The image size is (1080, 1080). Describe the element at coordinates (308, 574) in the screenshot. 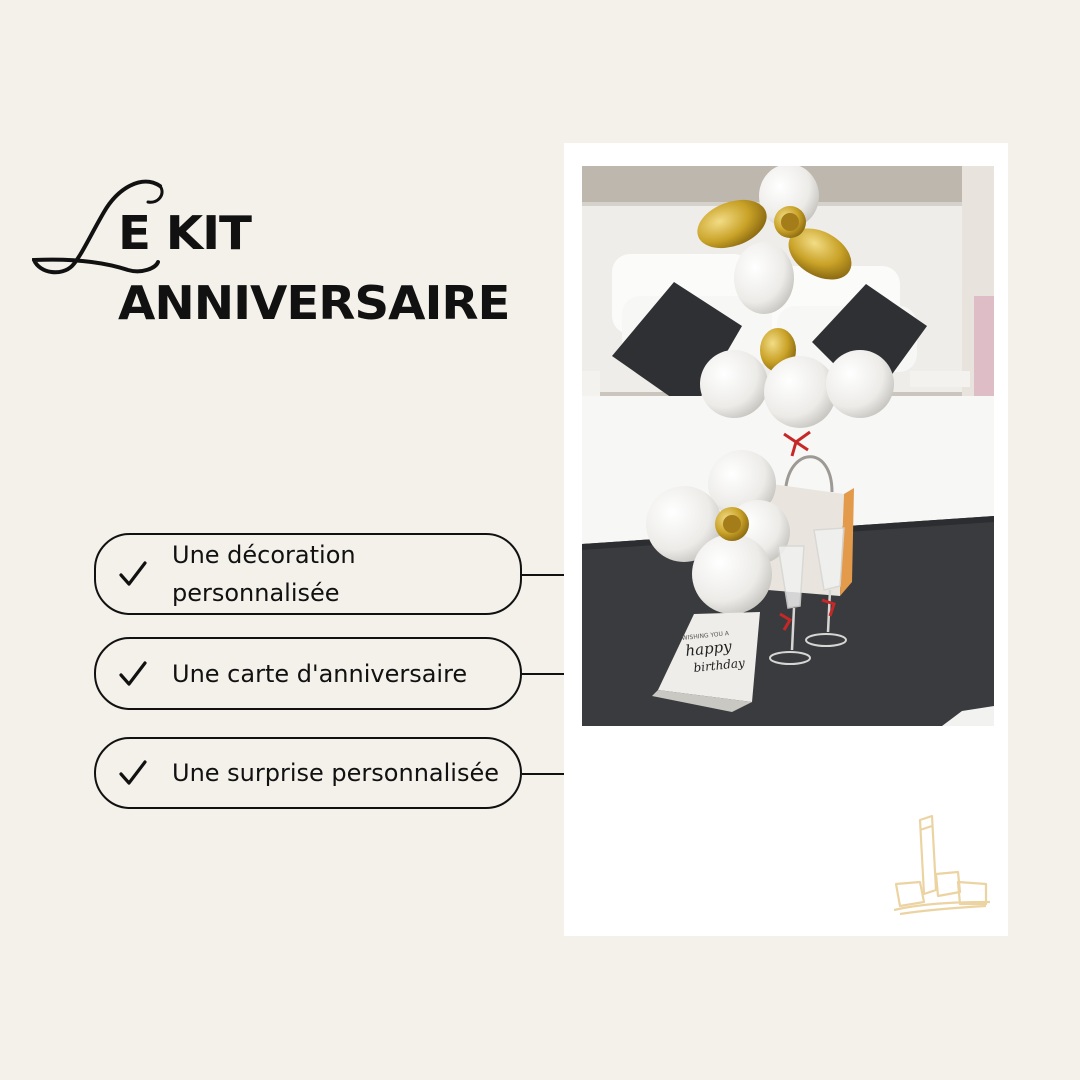

I see `feature-pill-decoration: Une décoration personnalisée` at that location.